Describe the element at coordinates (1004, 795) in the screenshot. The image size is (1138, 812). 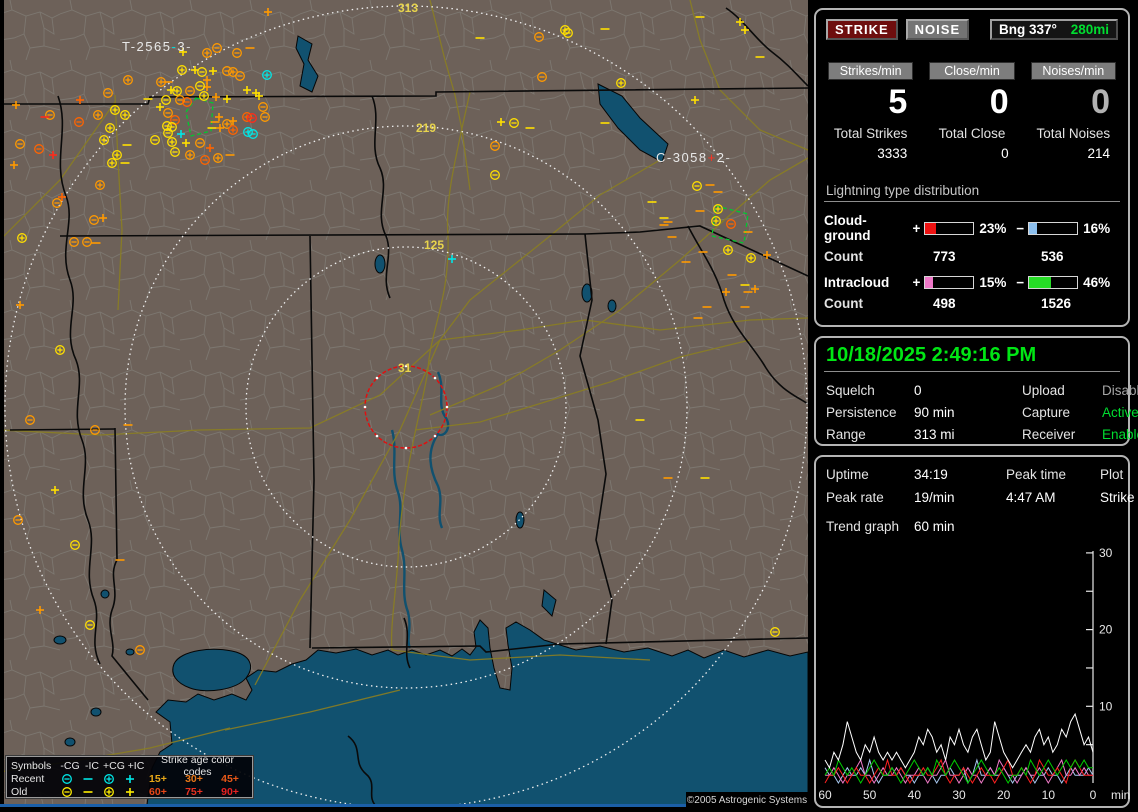
I see `svg-text: 20` at that location.